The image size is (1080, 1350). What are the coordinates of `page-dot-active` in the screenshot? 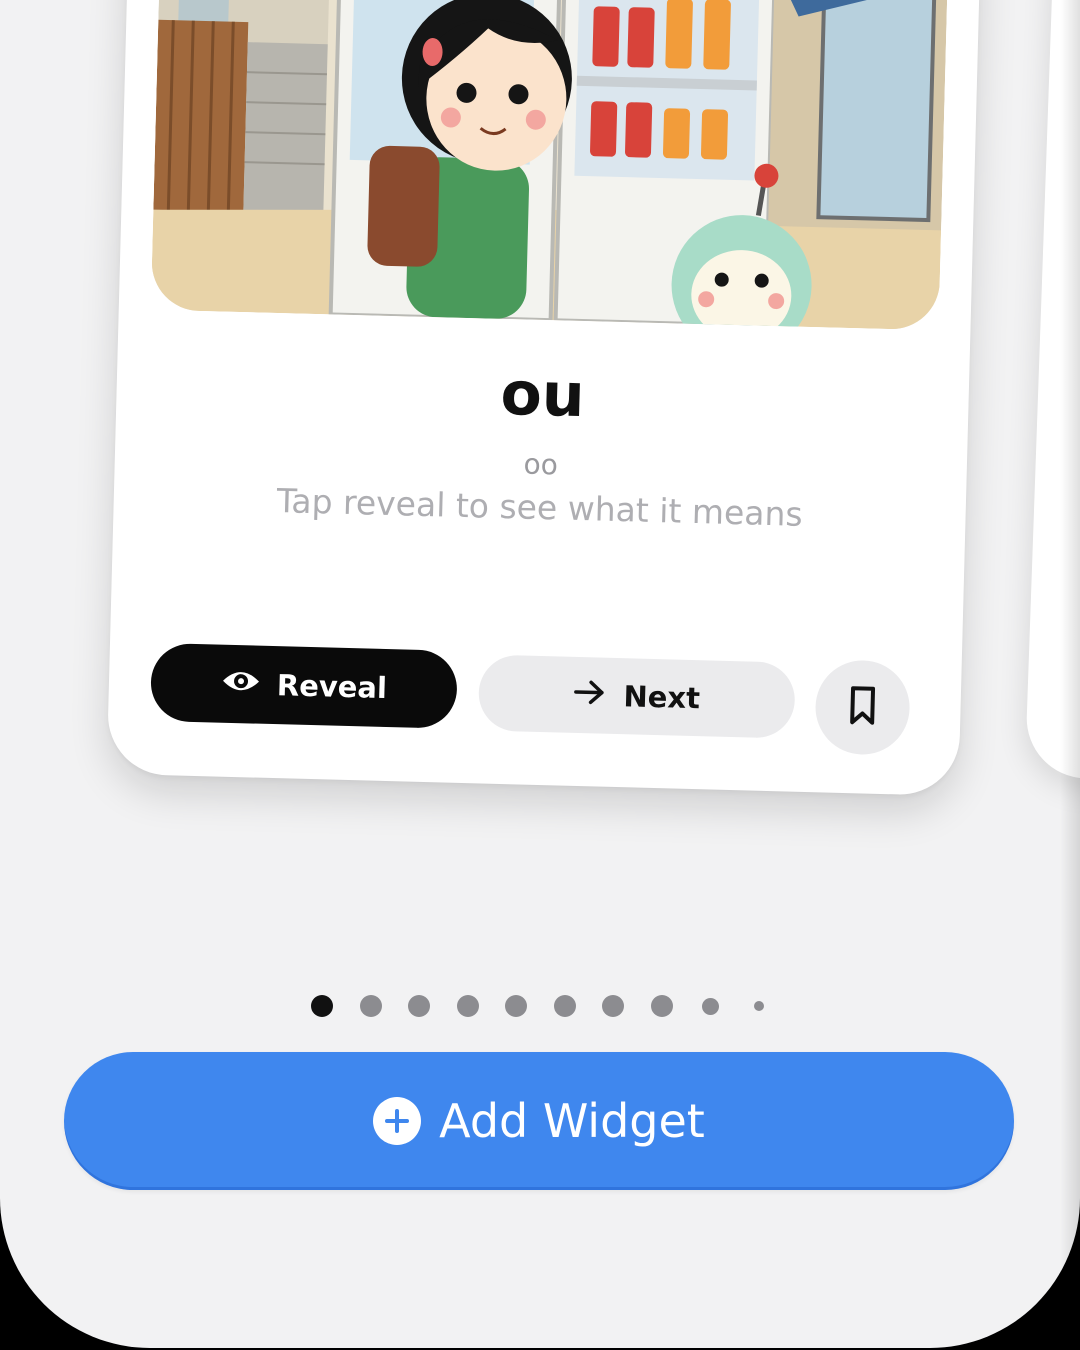 It's located at (322, 1006).